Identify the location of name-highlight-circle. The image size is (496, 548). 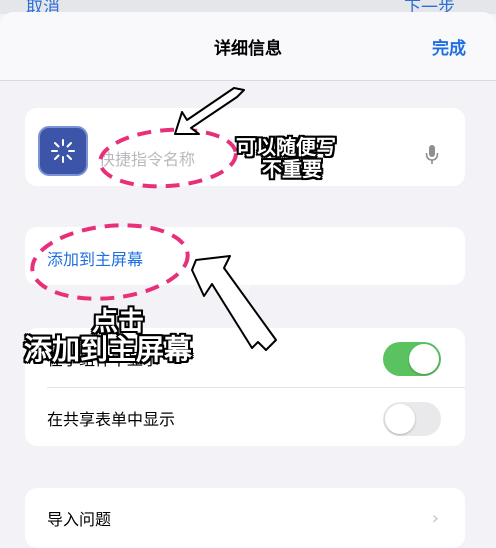
(168, 158).